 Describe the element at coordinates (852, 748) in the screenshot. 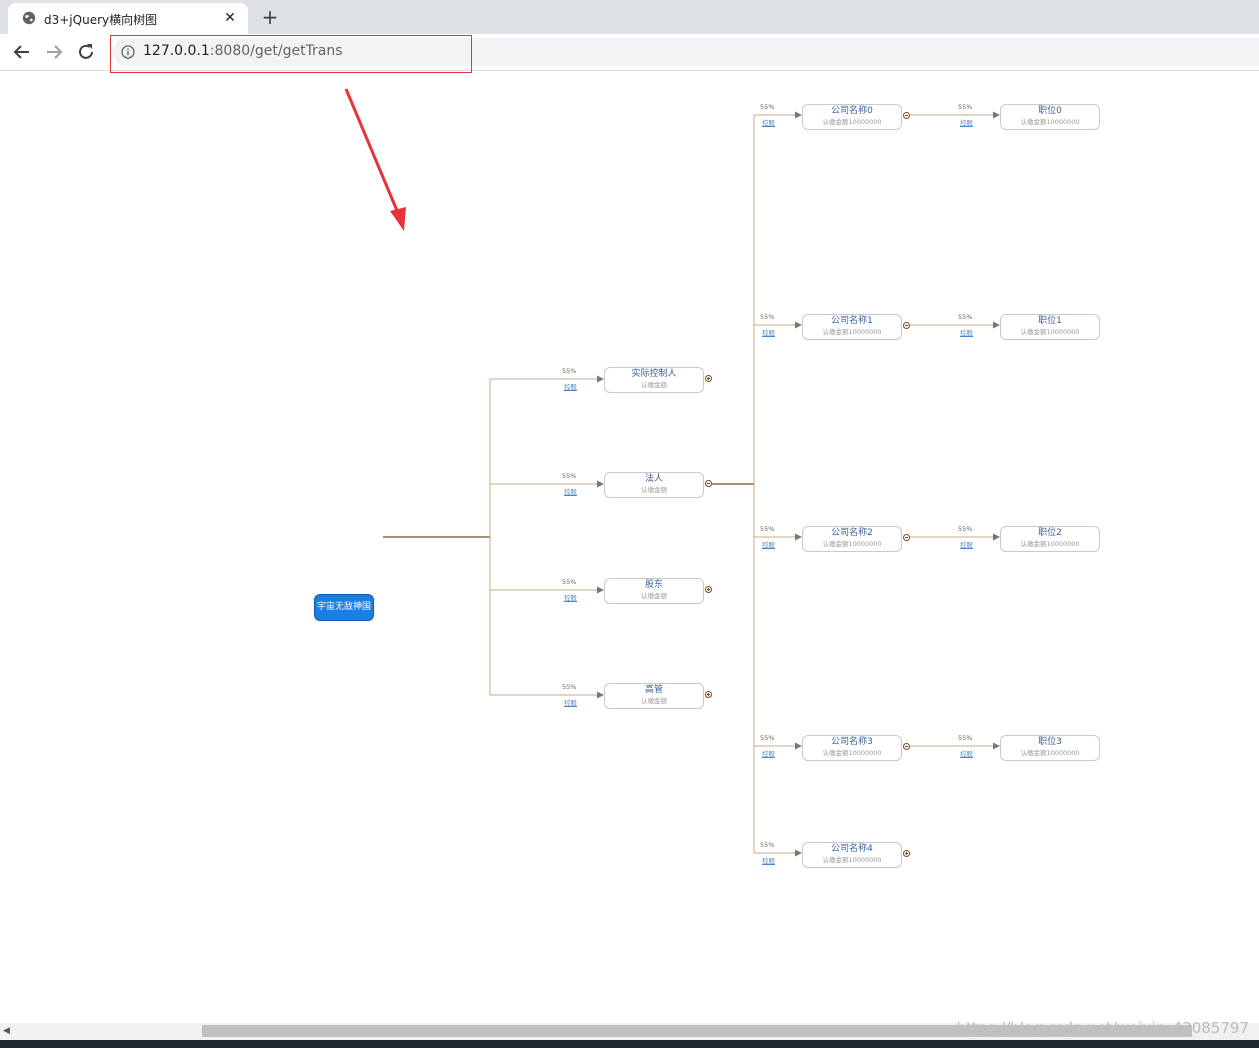

I see `company-node-3: 公司名称3 认缴金额10000000` at that location.